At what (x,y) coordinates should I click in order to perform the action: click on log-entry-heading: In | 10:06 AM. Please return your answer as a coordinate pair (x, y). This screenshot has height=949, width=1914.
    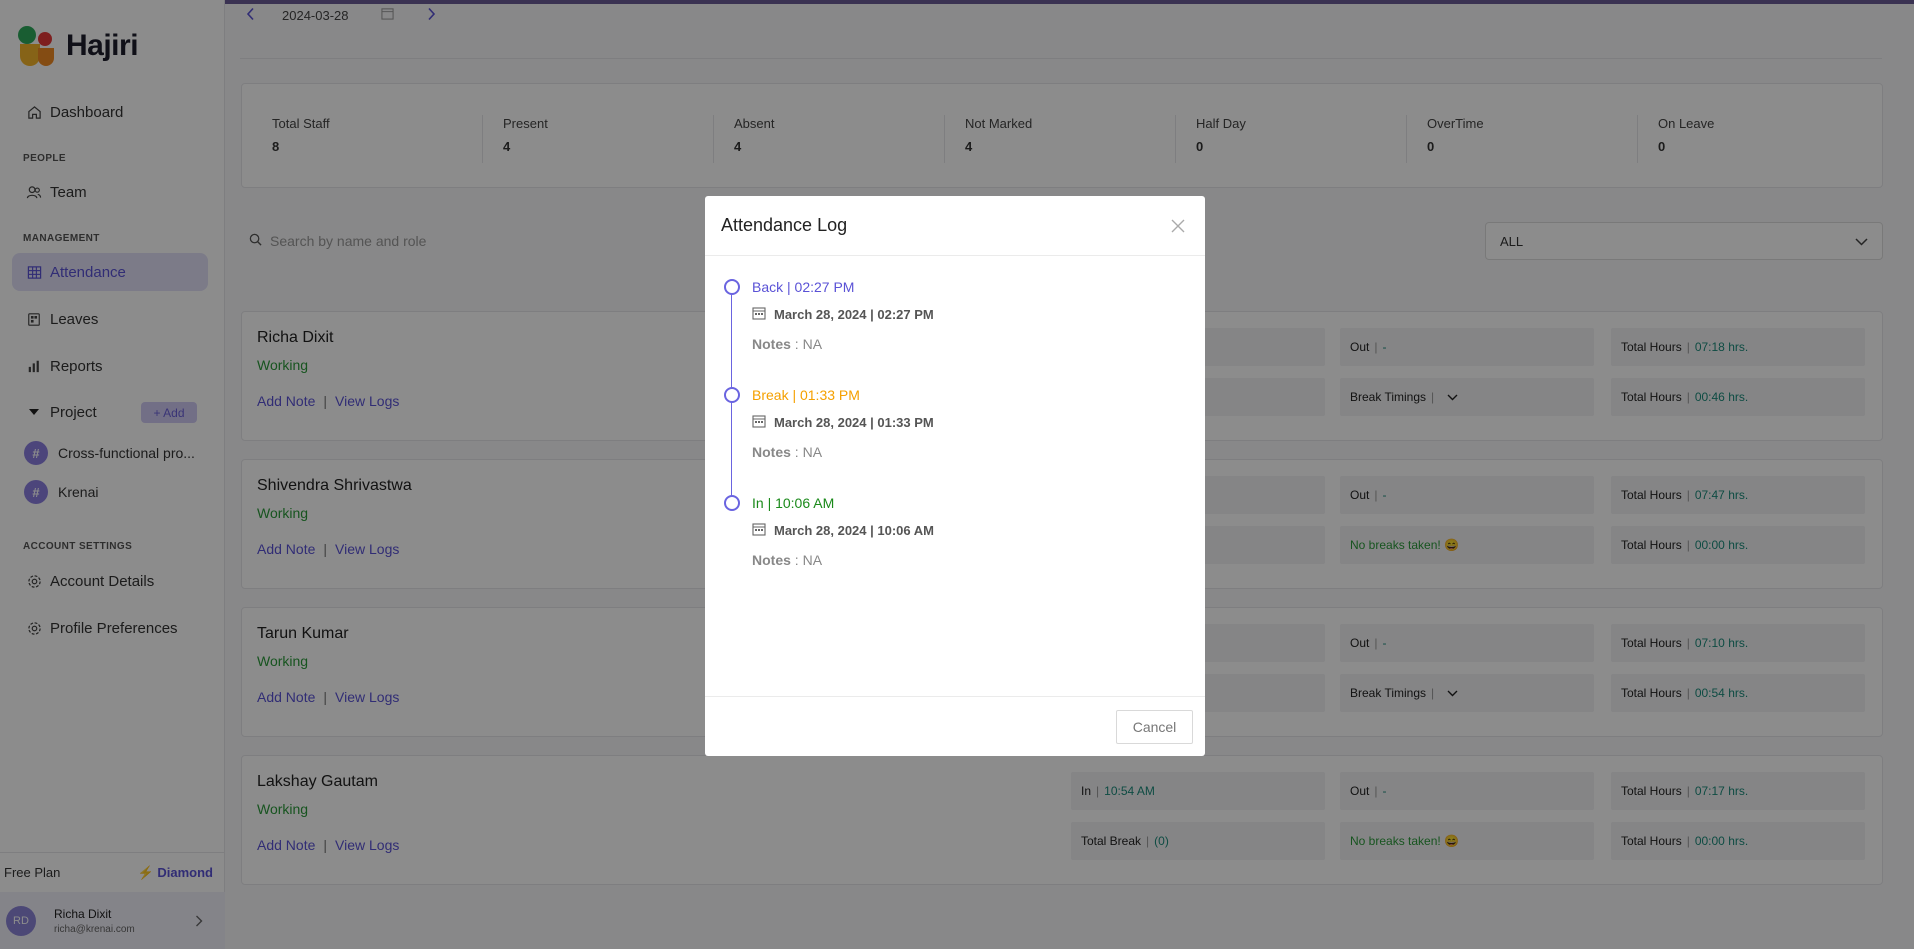
    Looking at the image, I should click on (793, 503).